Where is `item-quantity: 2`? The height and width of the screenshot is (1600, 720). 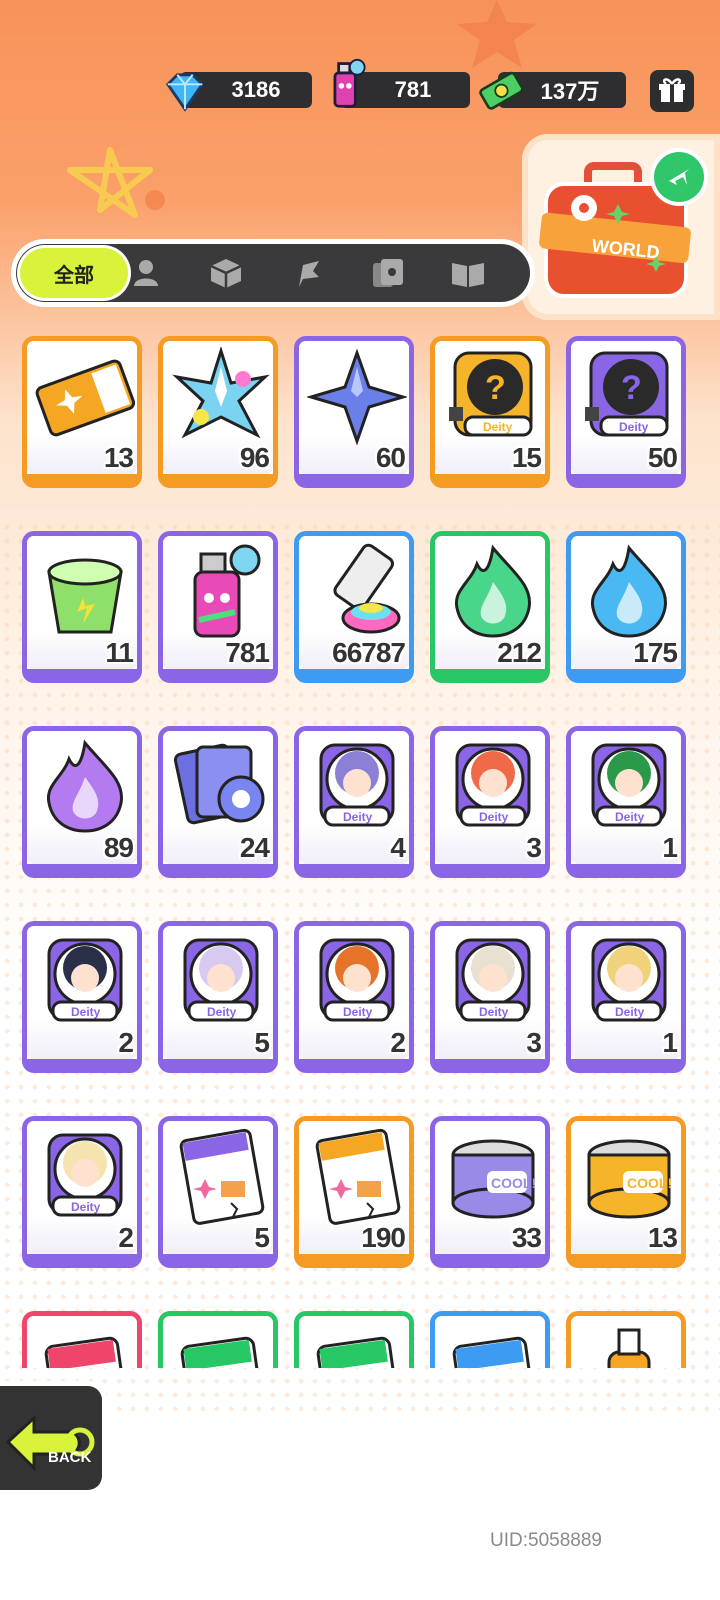 item-quantity: 2 is located at coordinates (126, 1042).